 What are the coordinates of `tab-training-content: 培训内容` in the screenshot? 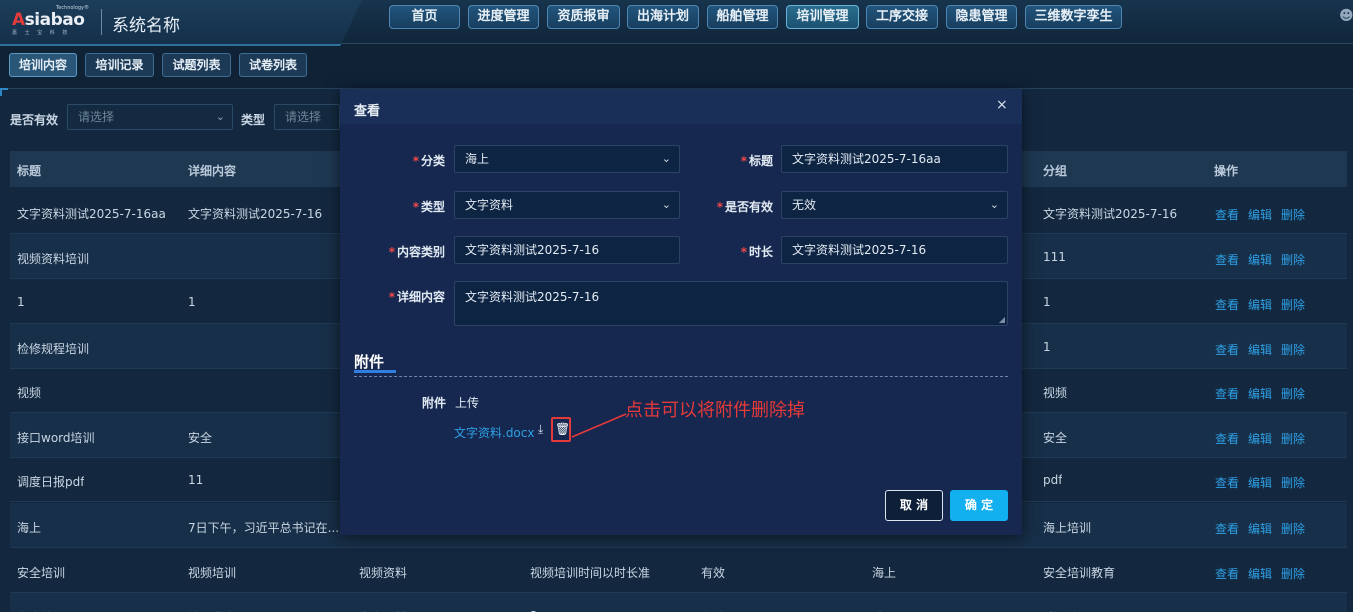 It's located at (43, 65).